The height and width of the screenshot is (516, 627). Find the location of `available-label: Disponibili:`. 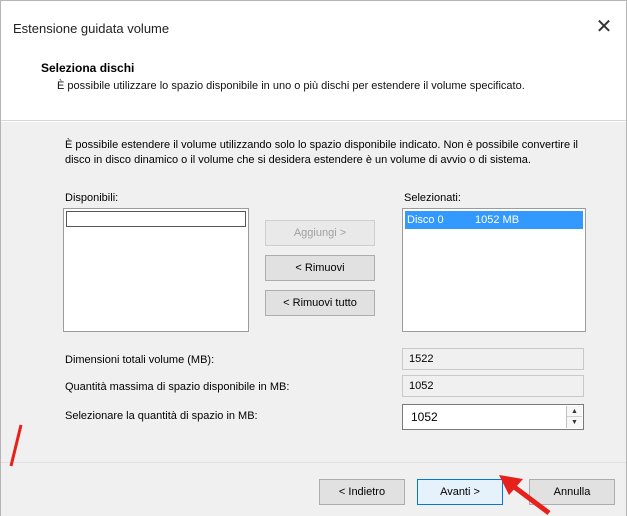

available-label: Disponibili: is located at coordinates (92, 198).